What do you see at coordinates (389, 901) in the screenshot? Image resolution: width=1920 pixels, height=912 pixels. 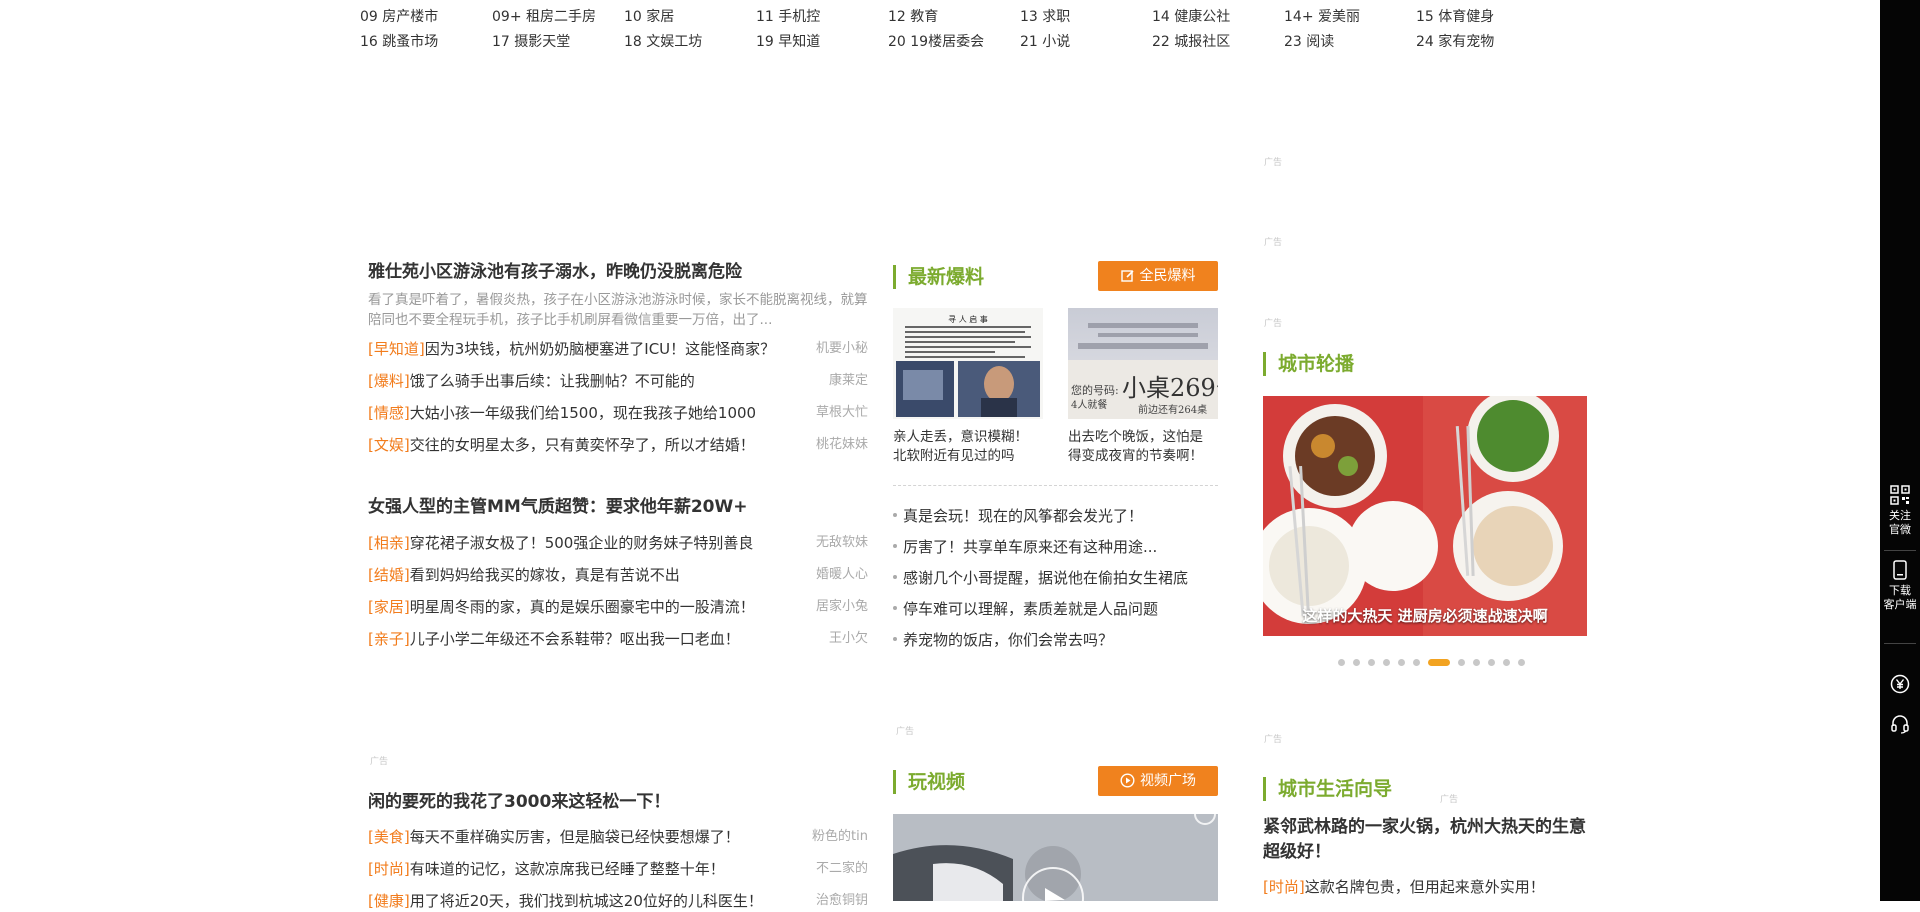 I see `news-category-tag: [健康]` at bounding box center [389, 901].